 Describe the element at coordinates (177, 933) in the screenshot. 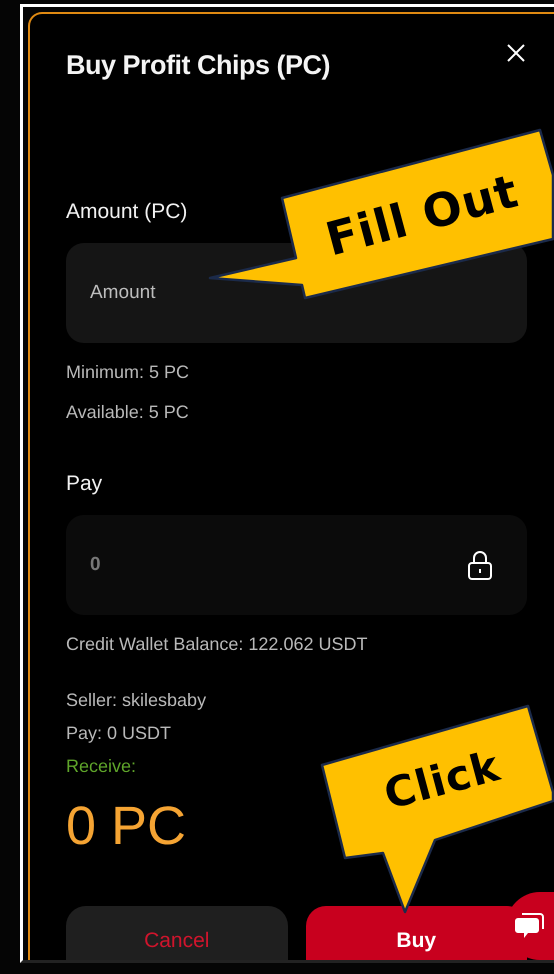

I see `cancel-button: Cancel` at that location.